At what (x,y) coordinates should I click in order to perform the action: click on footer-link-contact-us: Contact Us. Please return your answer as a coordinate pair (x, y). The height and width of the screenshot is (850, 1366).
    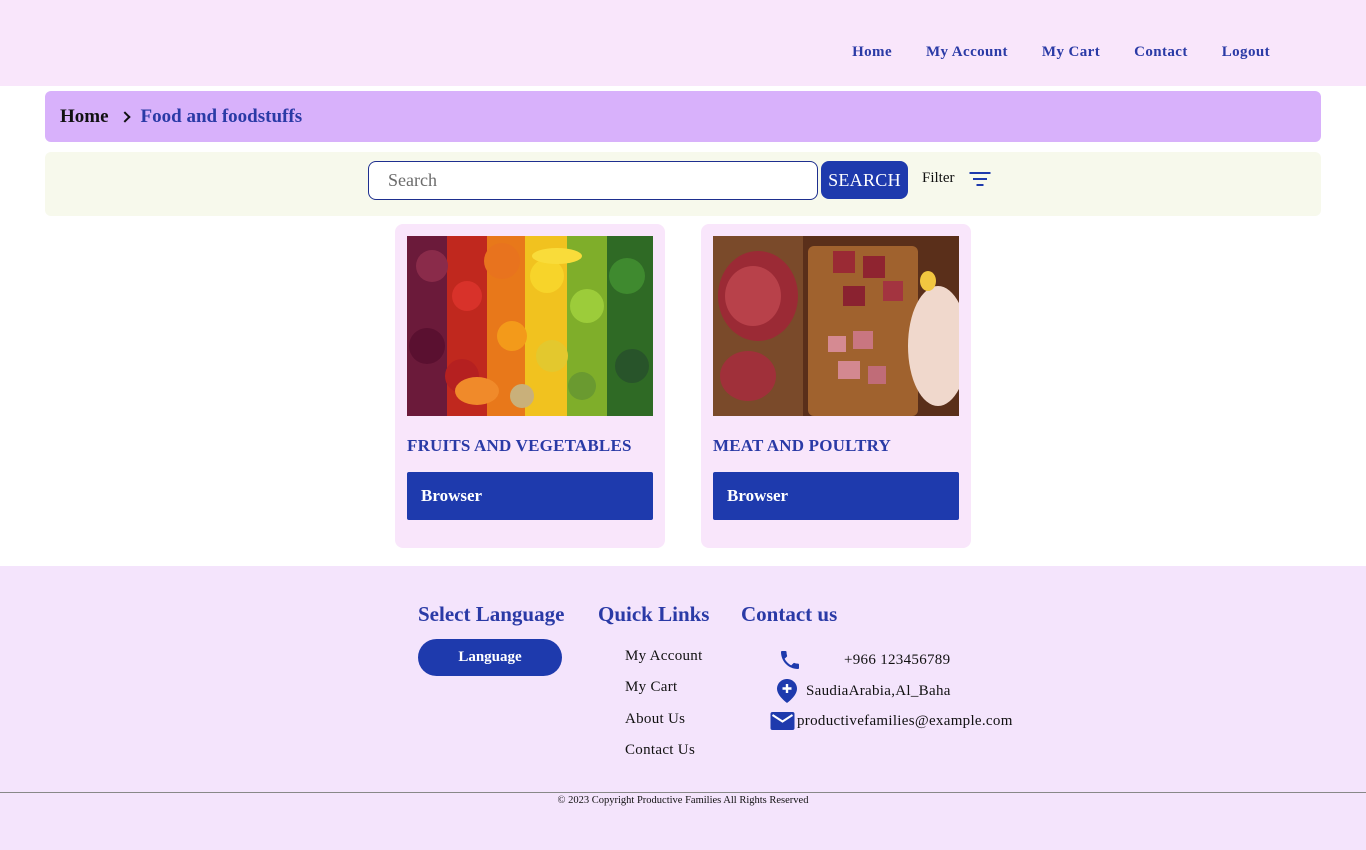
    Looking at the image, I should click on (660, 750).